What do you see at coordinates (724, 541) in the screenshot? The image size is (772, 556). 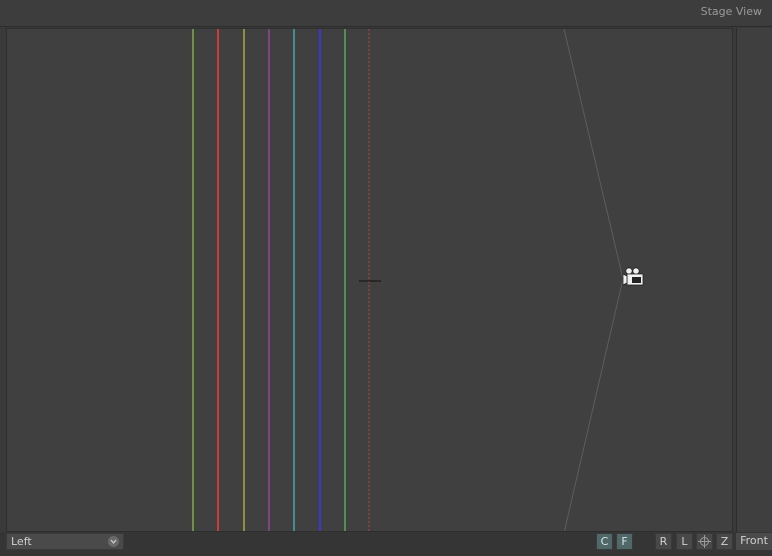 I see `zoom-button: Z` at bounding box center [724, 541].